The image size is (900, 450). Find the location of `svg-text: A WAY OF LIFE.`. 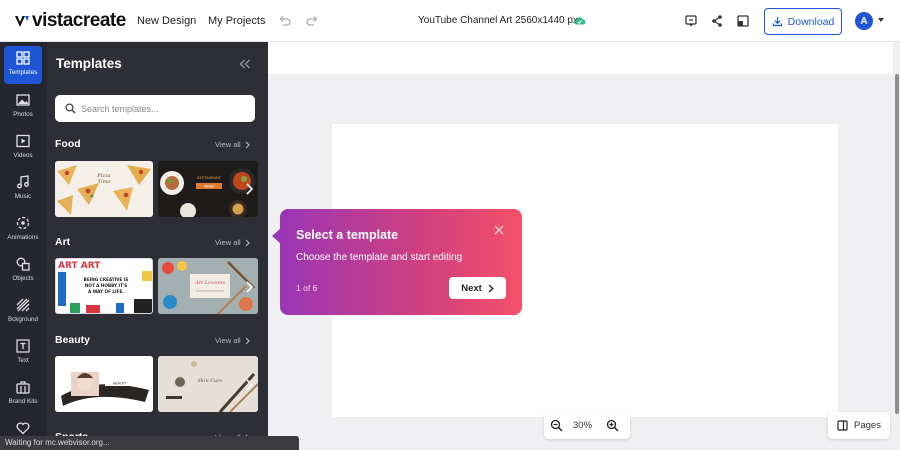

svg-text: A WAY OF LIFE. is located at coordinates (106, 291).